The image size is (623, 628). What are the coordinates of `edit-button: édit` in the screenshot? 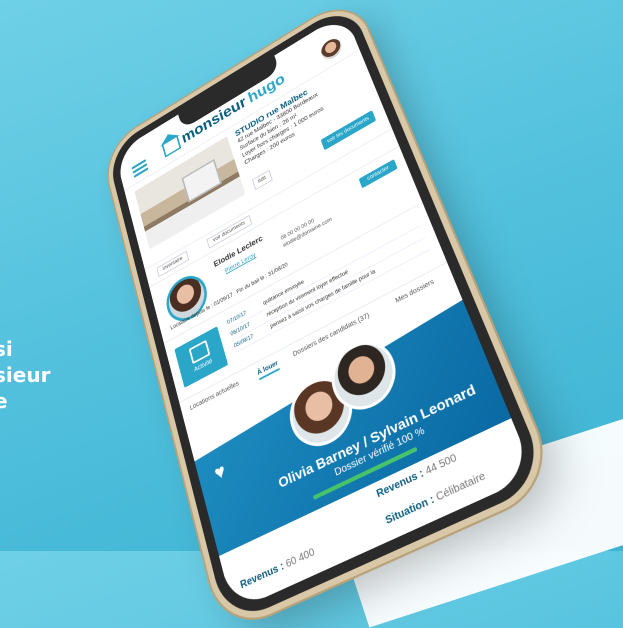 It's located at (262, 180).